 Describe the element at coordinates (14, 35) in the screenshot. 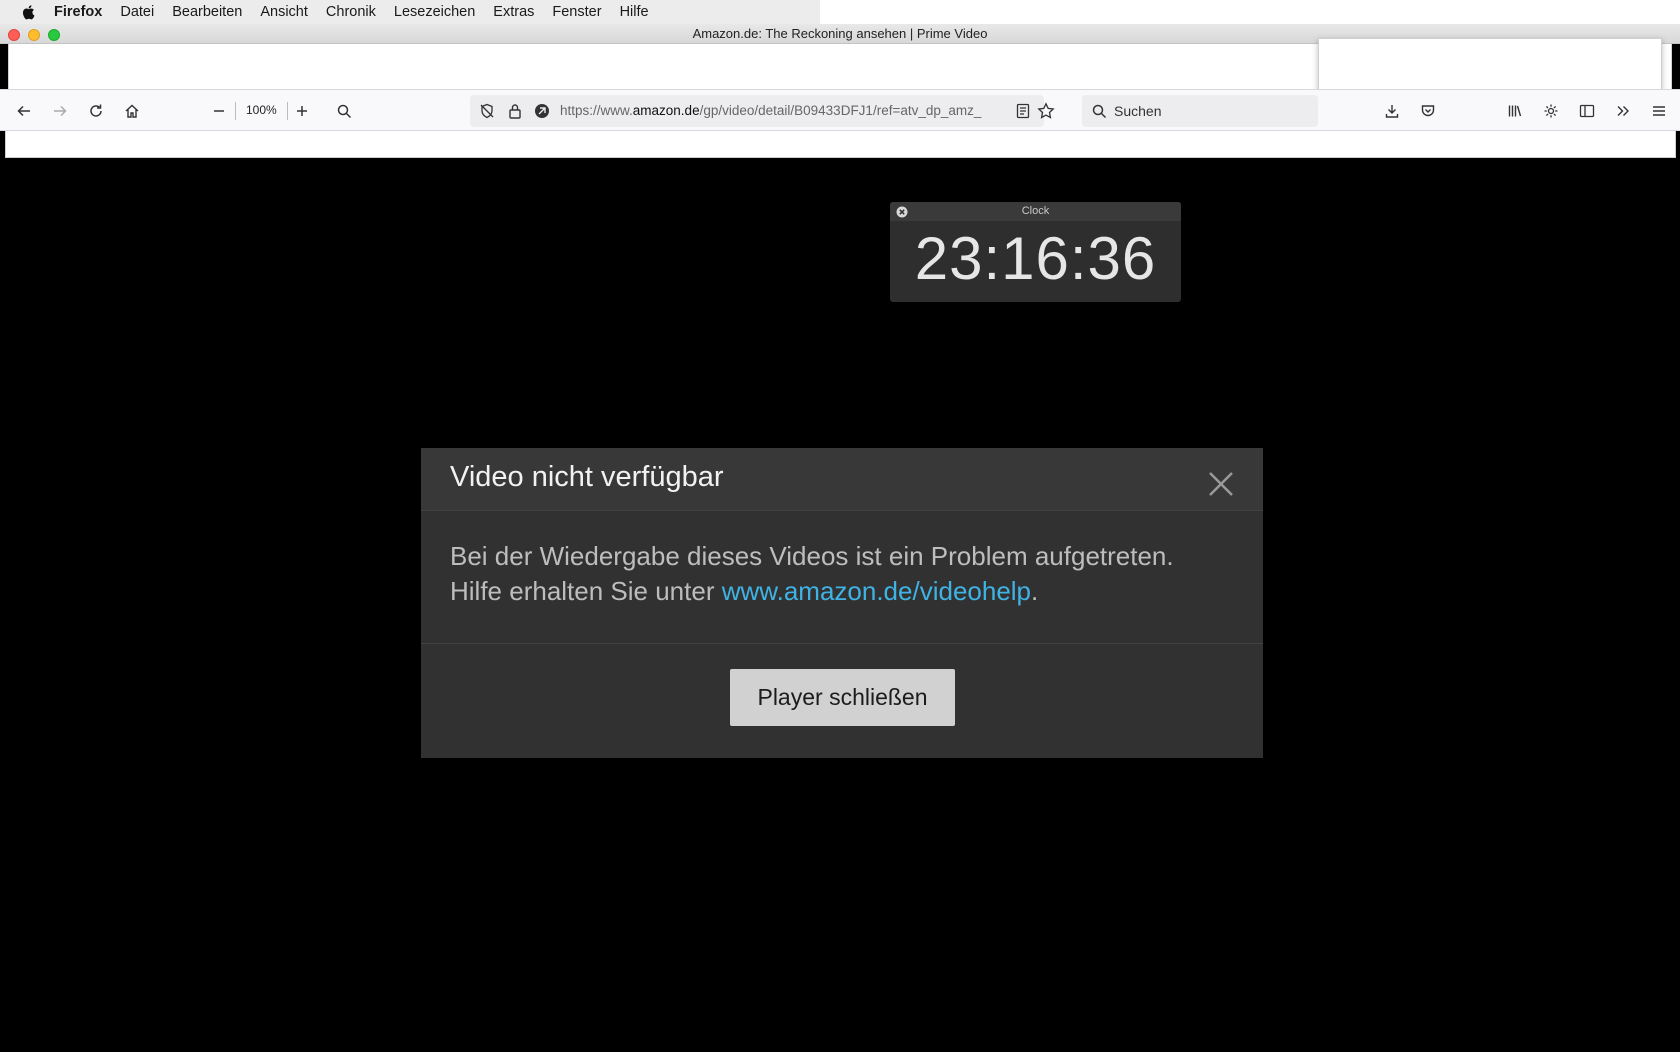

I see `close-window-button` at that location.